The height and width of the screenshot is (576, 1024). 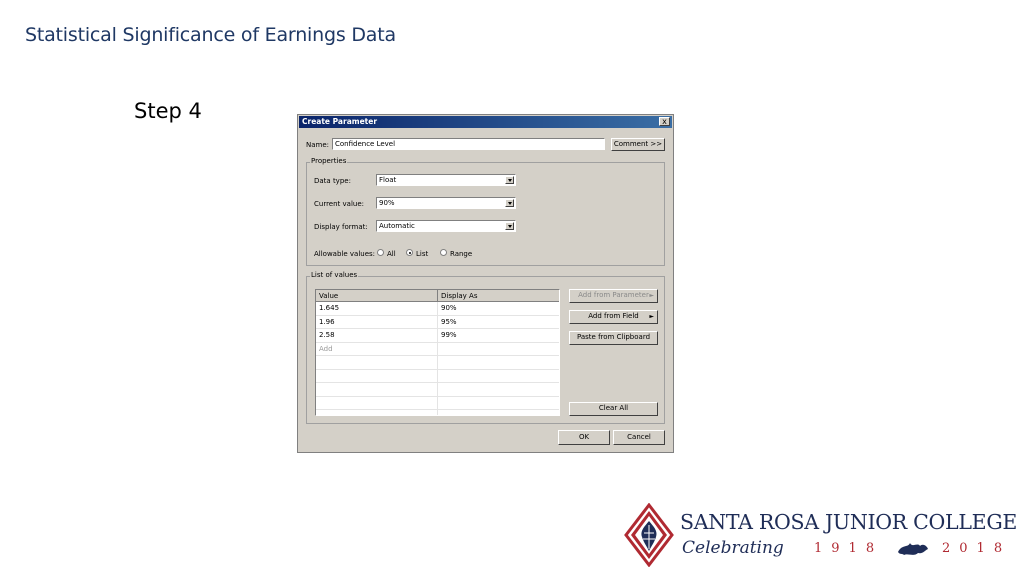 I want to click on name-value: Confidence Level, so click(x=365, y=144).